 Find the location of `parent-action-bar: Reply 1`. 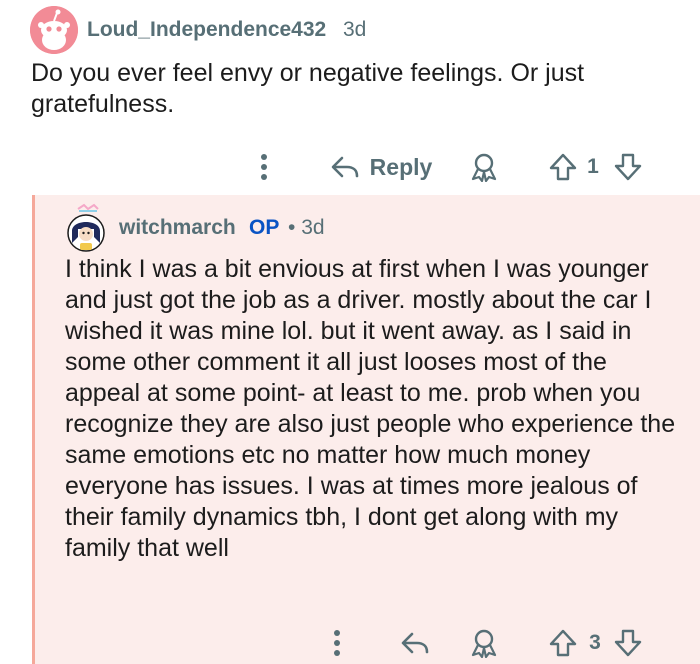

parent-action-bar: Reply 1 is located at coordinates (350, 166).